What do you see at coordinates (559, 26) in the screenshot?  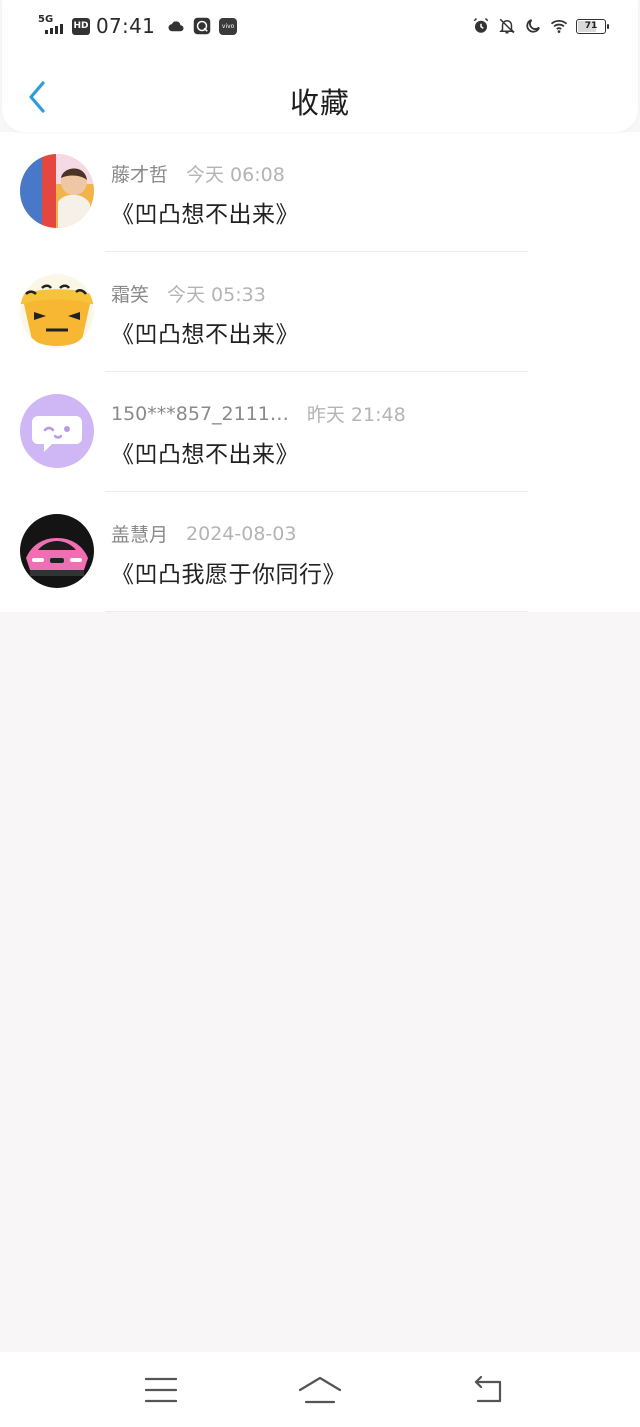 I see `wifi-icon` at bounding box center [559, 26].